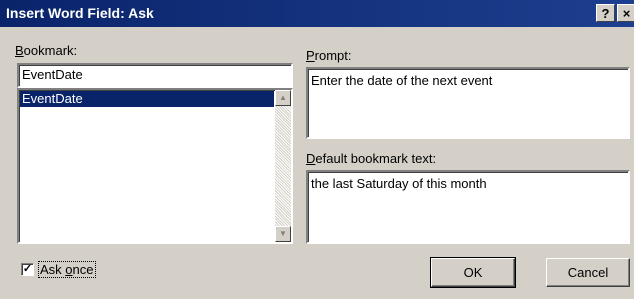 The image size is (634, 299). What do you see at coordinates (27, 269) in the screenshot?
I see `ask-once-checkbox: ✓` at bounding box center [27, 269].